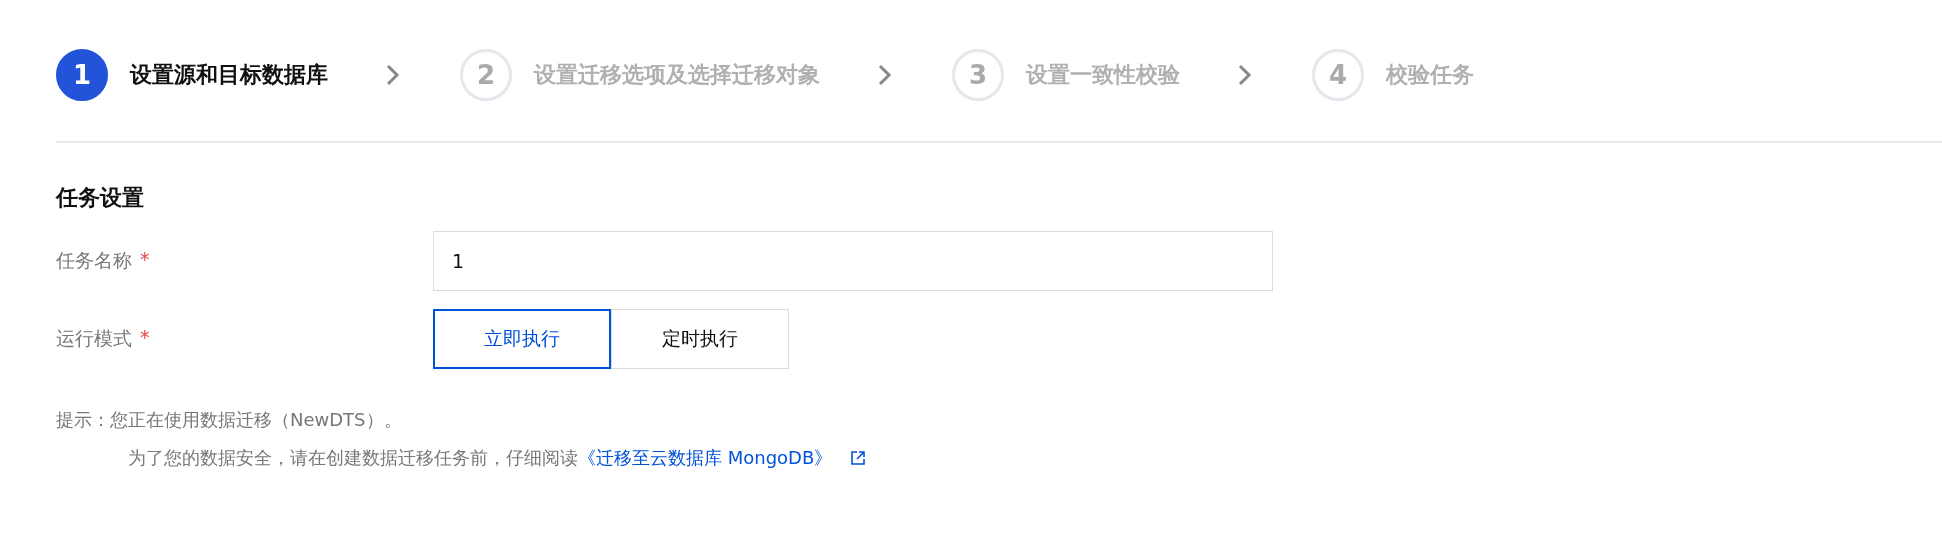 The height and width of the screenshot is (542, 1942). Describe the element at coordinates (82, 75) in the screenshot. I see `step-number: 1` at that location.